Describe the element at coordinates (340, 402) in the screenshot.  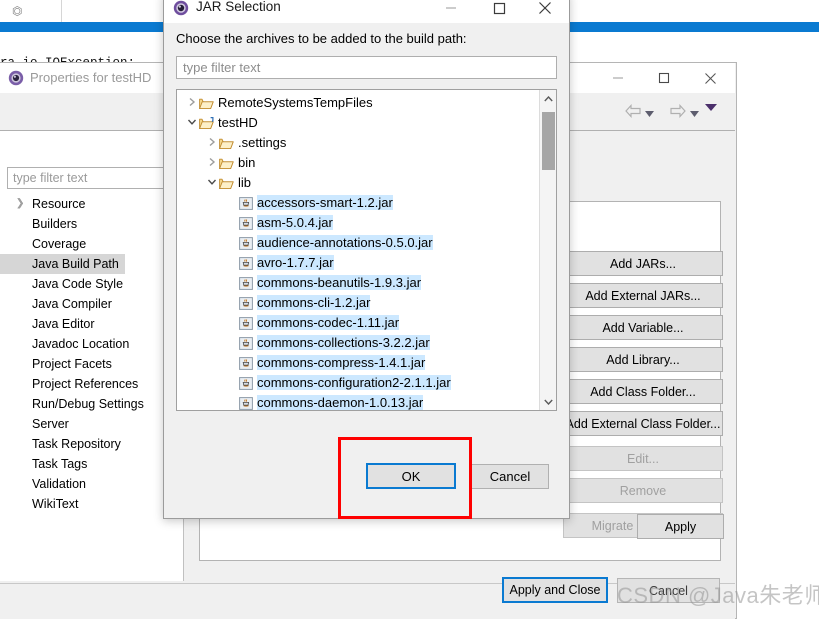
I see `jar-tree-row-label: commons-daemon-1.0.13.jar` at that location.